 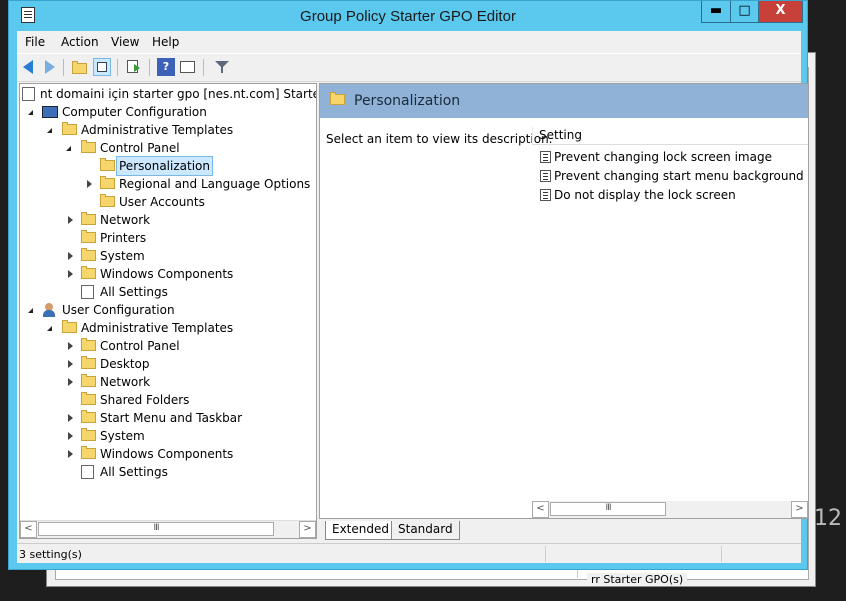 I want to click on up-folder-icon, so click(x=80, y=67).